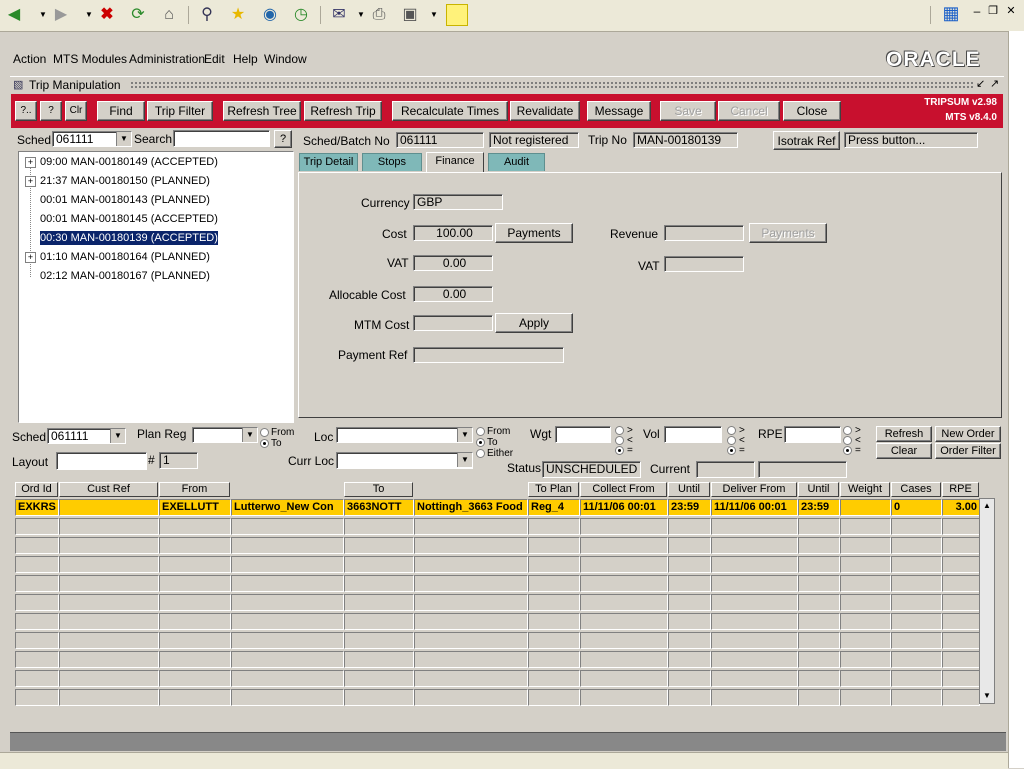 Image resolution: width=1024 pixels, height=769 pixels. What do you see at coordinates (156, 287) in the screenshot?
I see `trip-tree` at bounding box center [156, 287].